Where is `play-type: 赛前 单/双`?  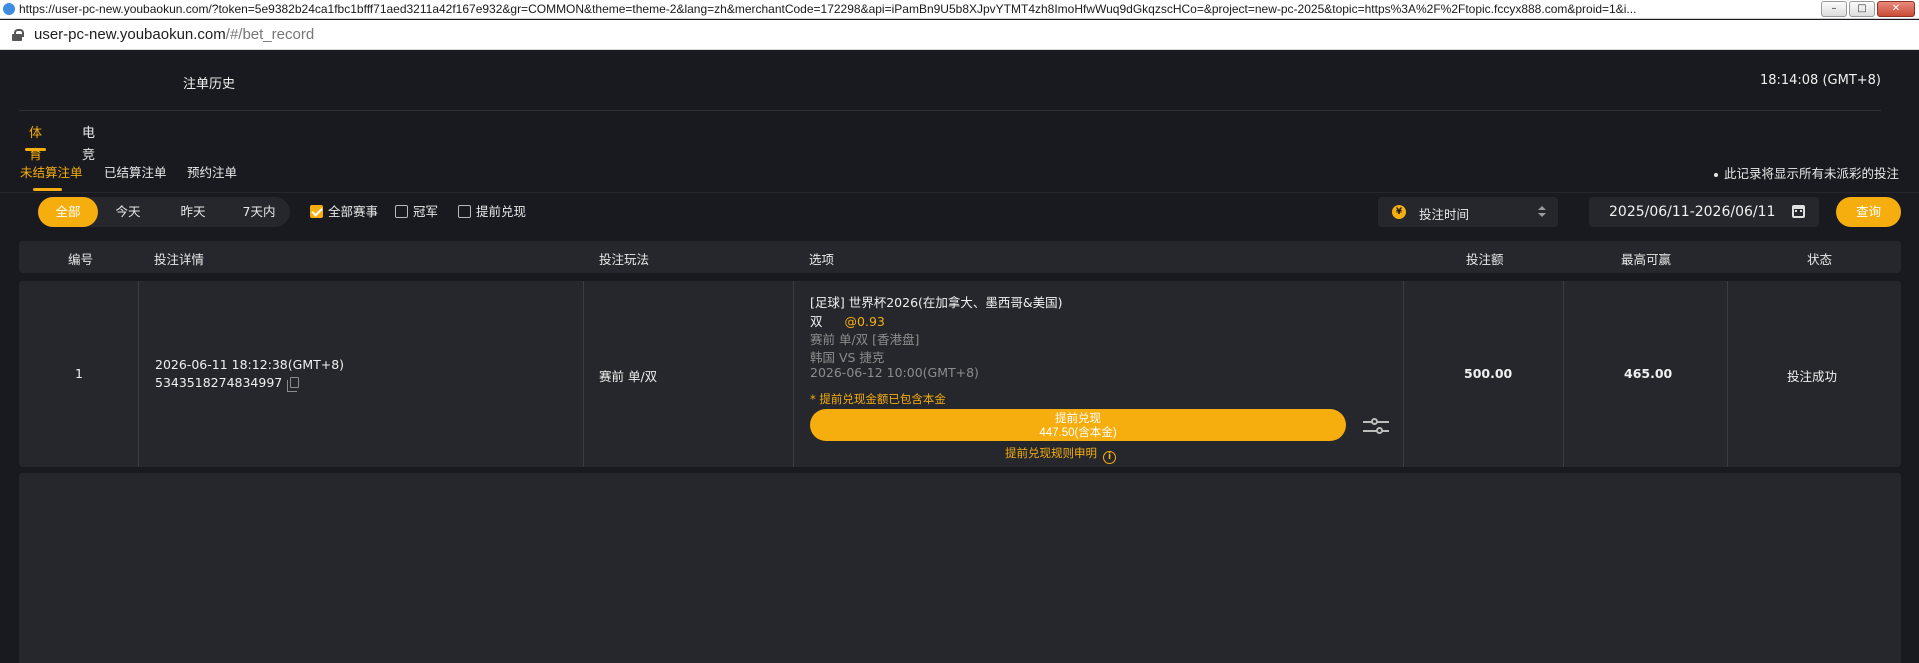
play-type: 赛前 单/双 is located at coordinates (628, 376).